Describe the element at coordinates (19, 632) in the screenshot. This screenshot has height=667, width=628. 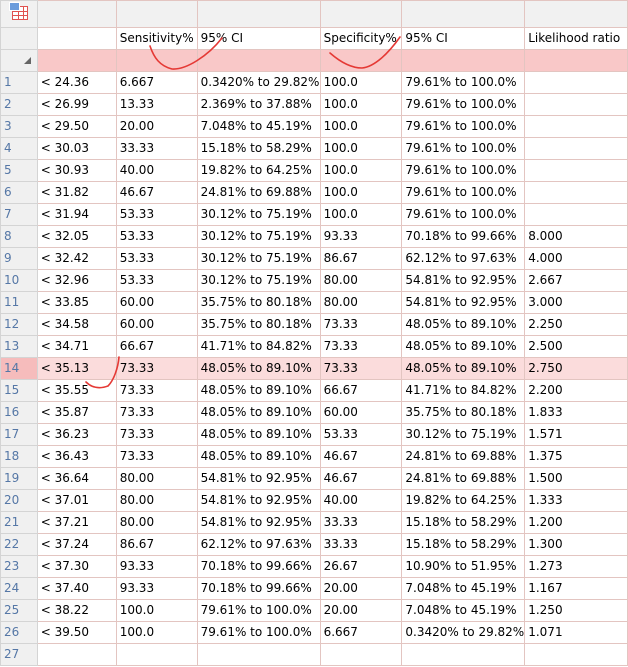
I see `row-number: 26` at that location.